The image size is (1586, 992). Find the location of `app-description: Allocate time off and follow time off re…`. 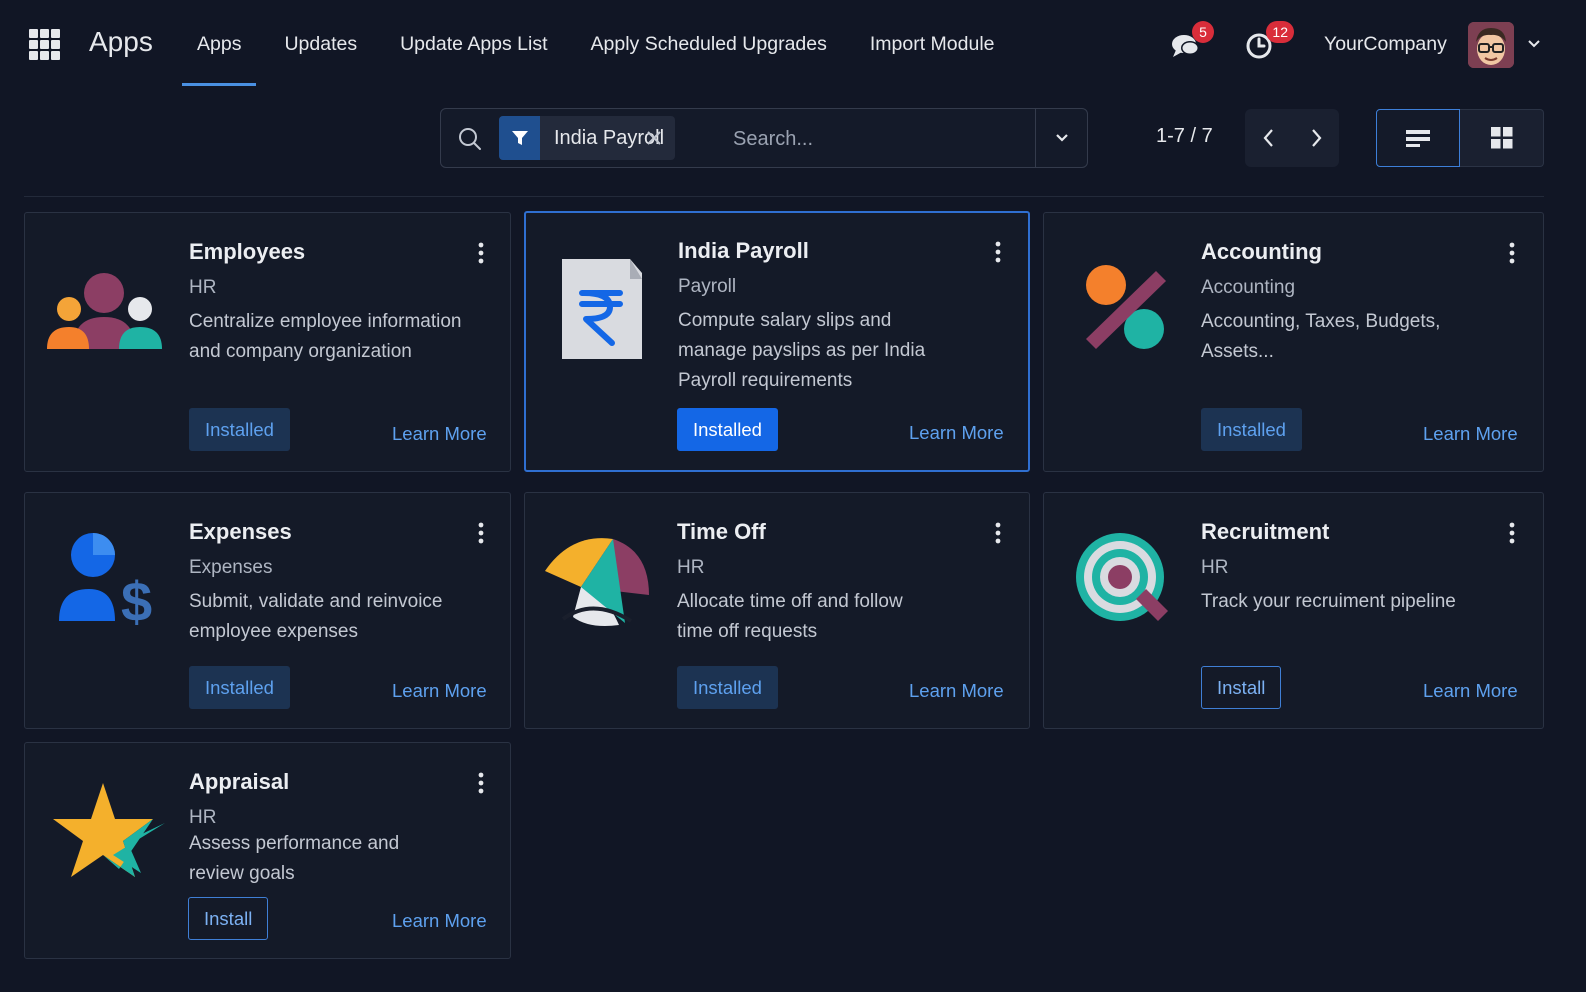

app-description: Allocate time off and follow time off re… is located at coordinates (790, 616).